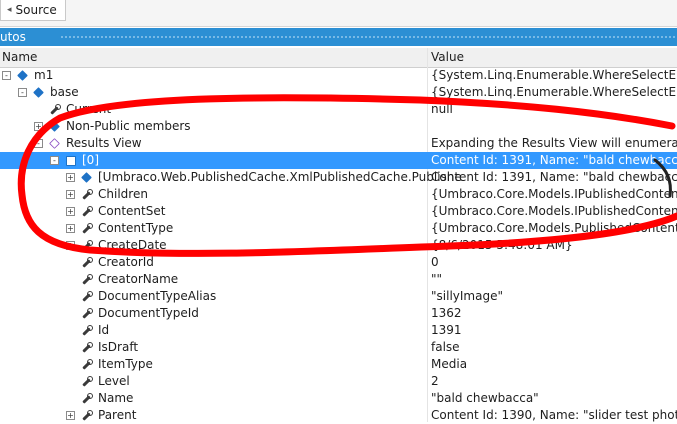  Describe the element at coordinates (132, 211) in the screenshot. I see `row-name: ContentSet` at that location.